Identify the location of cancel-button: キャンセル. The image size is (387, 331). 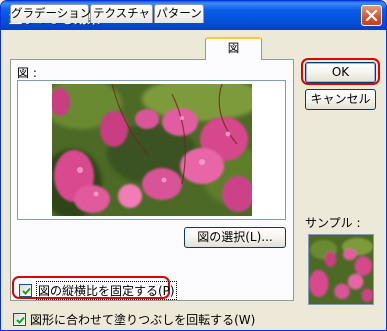
(340, 99).